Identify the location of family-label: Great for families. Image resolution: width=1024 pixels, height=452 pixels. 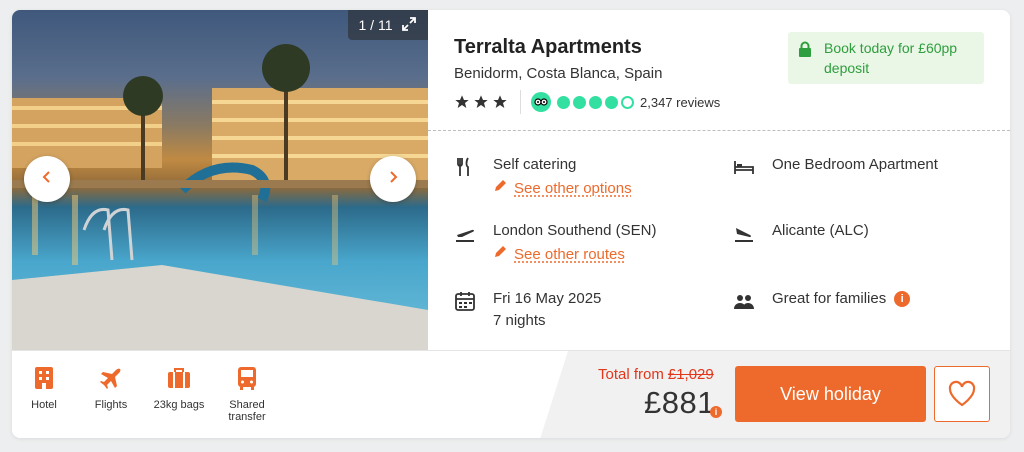
(829, 298).